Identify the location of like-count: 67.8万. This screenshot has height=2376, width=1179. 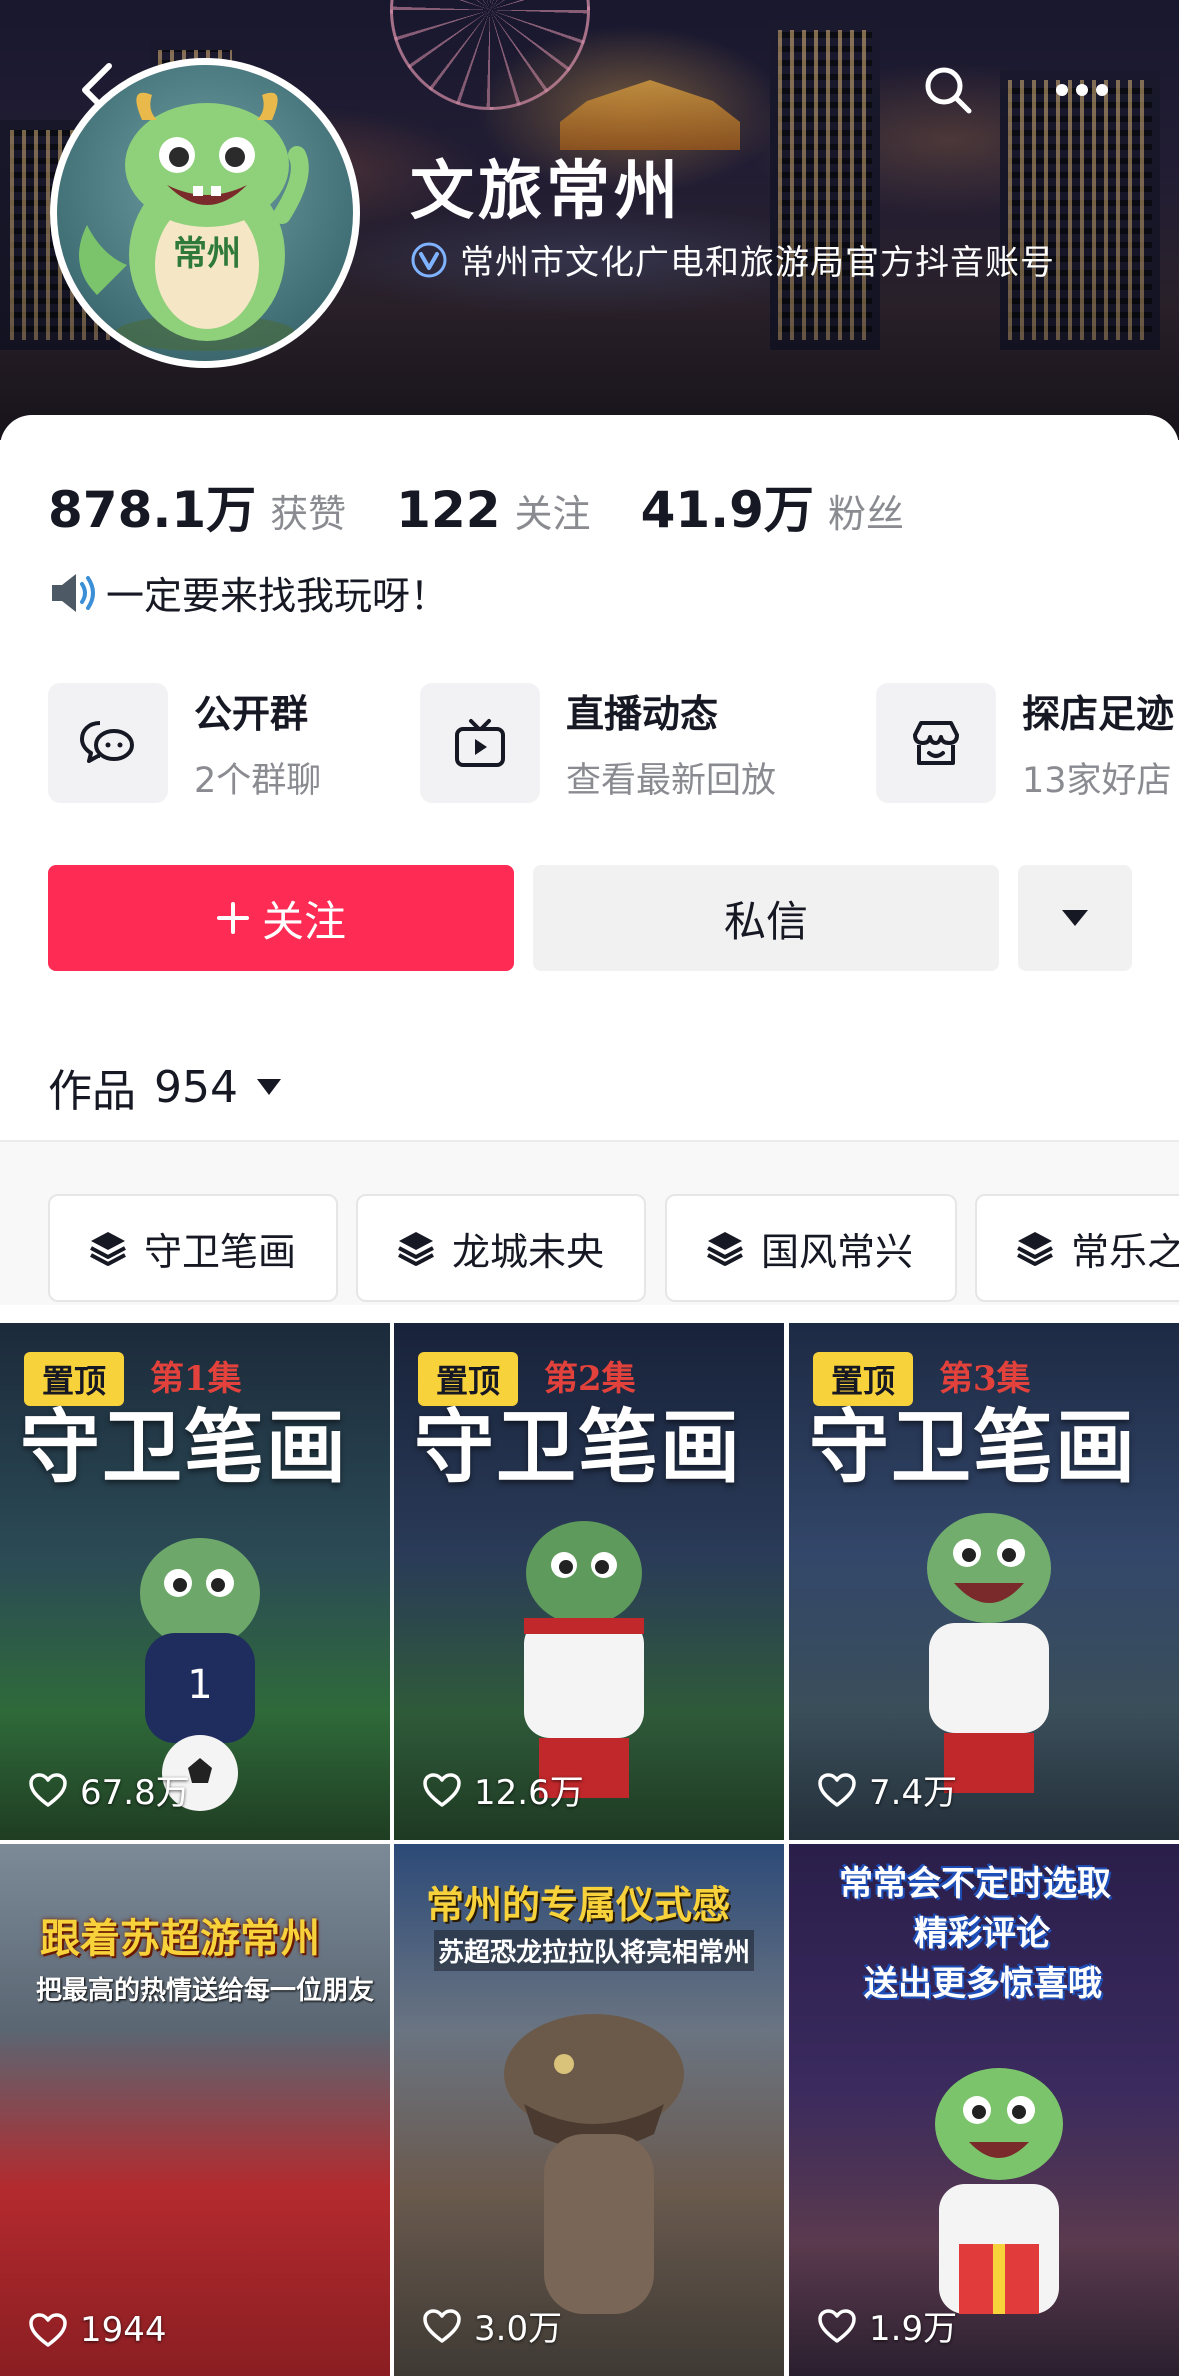
(109, 1789).